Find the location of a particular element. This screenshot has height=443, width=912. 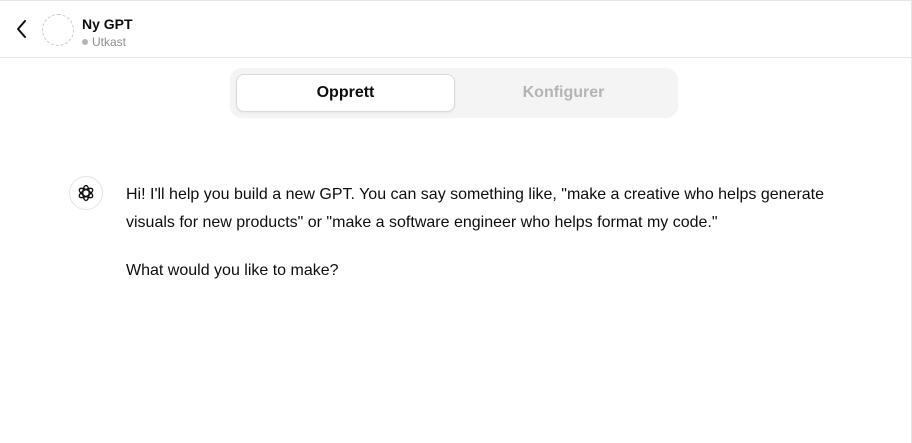

status-label: Utkast is located at coordinates (109, 42).